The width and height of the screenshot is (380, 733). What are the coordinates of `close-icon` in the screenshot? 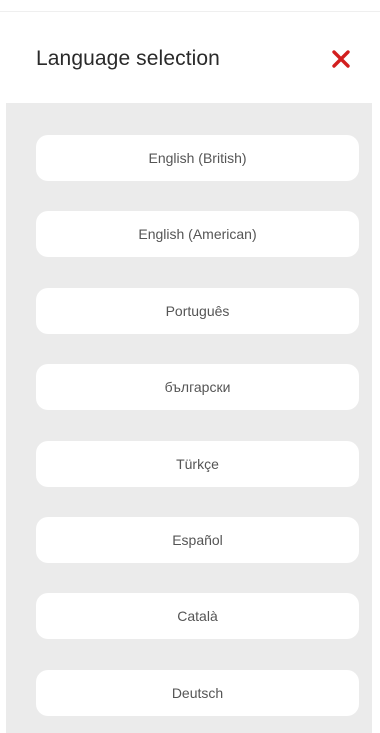 It's located at (341, 59).